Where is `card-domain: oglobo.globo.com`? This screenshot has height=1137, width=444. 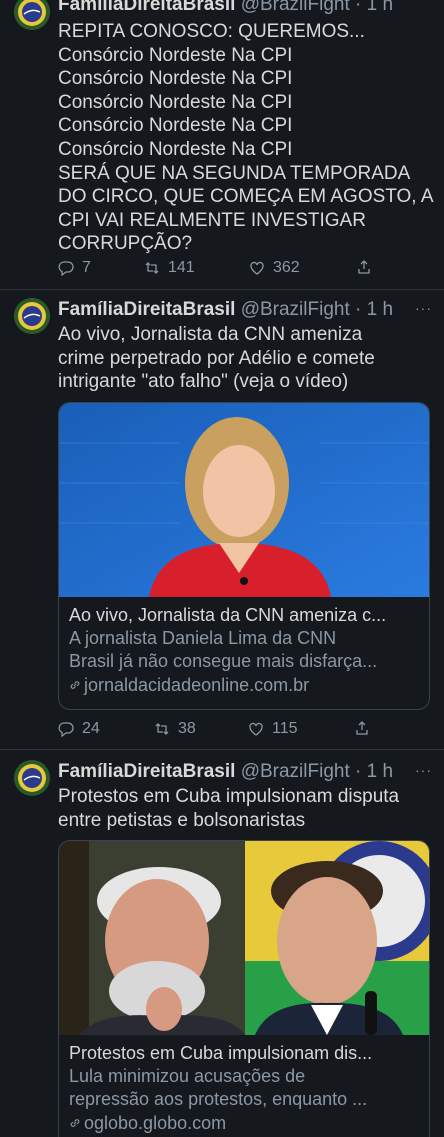 card-domain: oglobo.globo.com is located at coordinates (244, 1123).